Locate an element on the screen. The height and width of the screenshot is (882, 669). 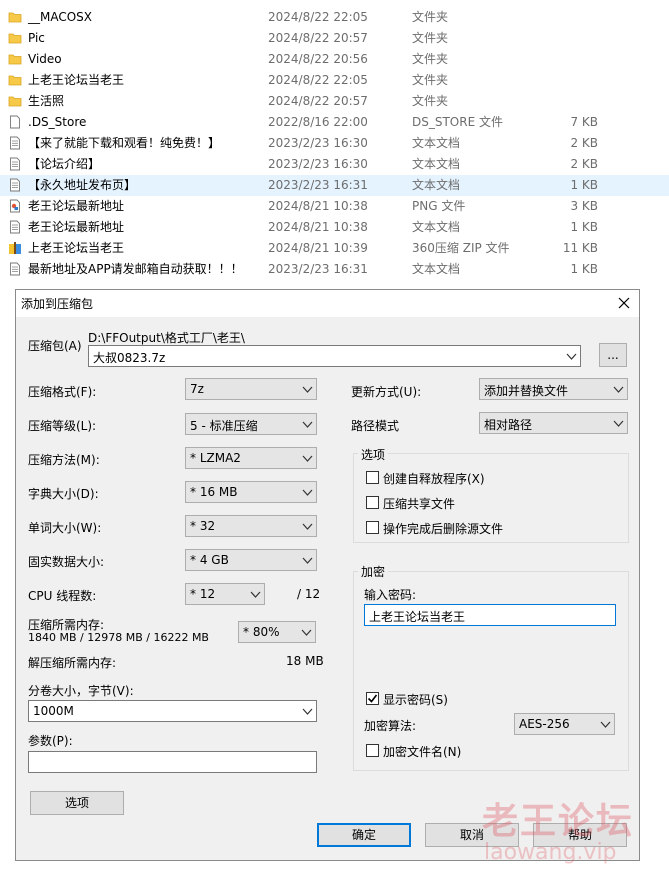
sfx-checkbox is located at coordinates (372, 477).